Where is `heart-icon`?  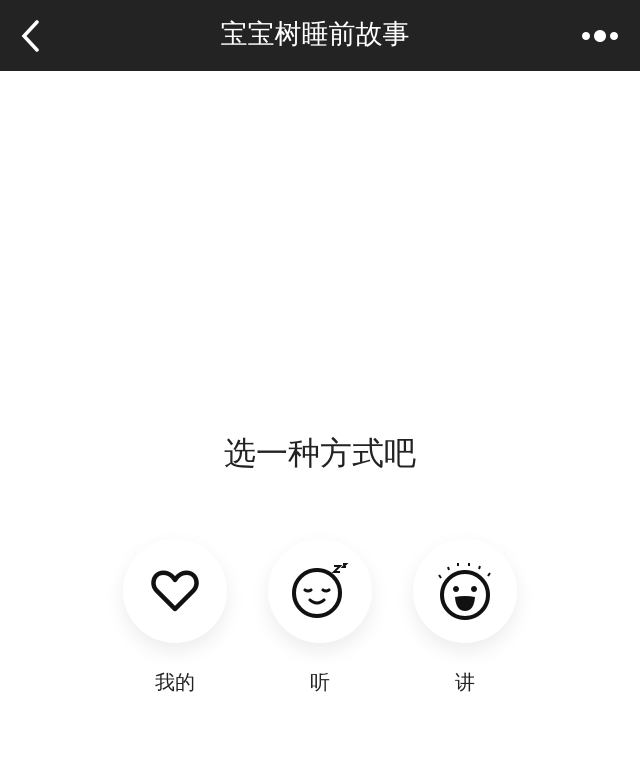
heart-icon is located at coordinates (175, 591).